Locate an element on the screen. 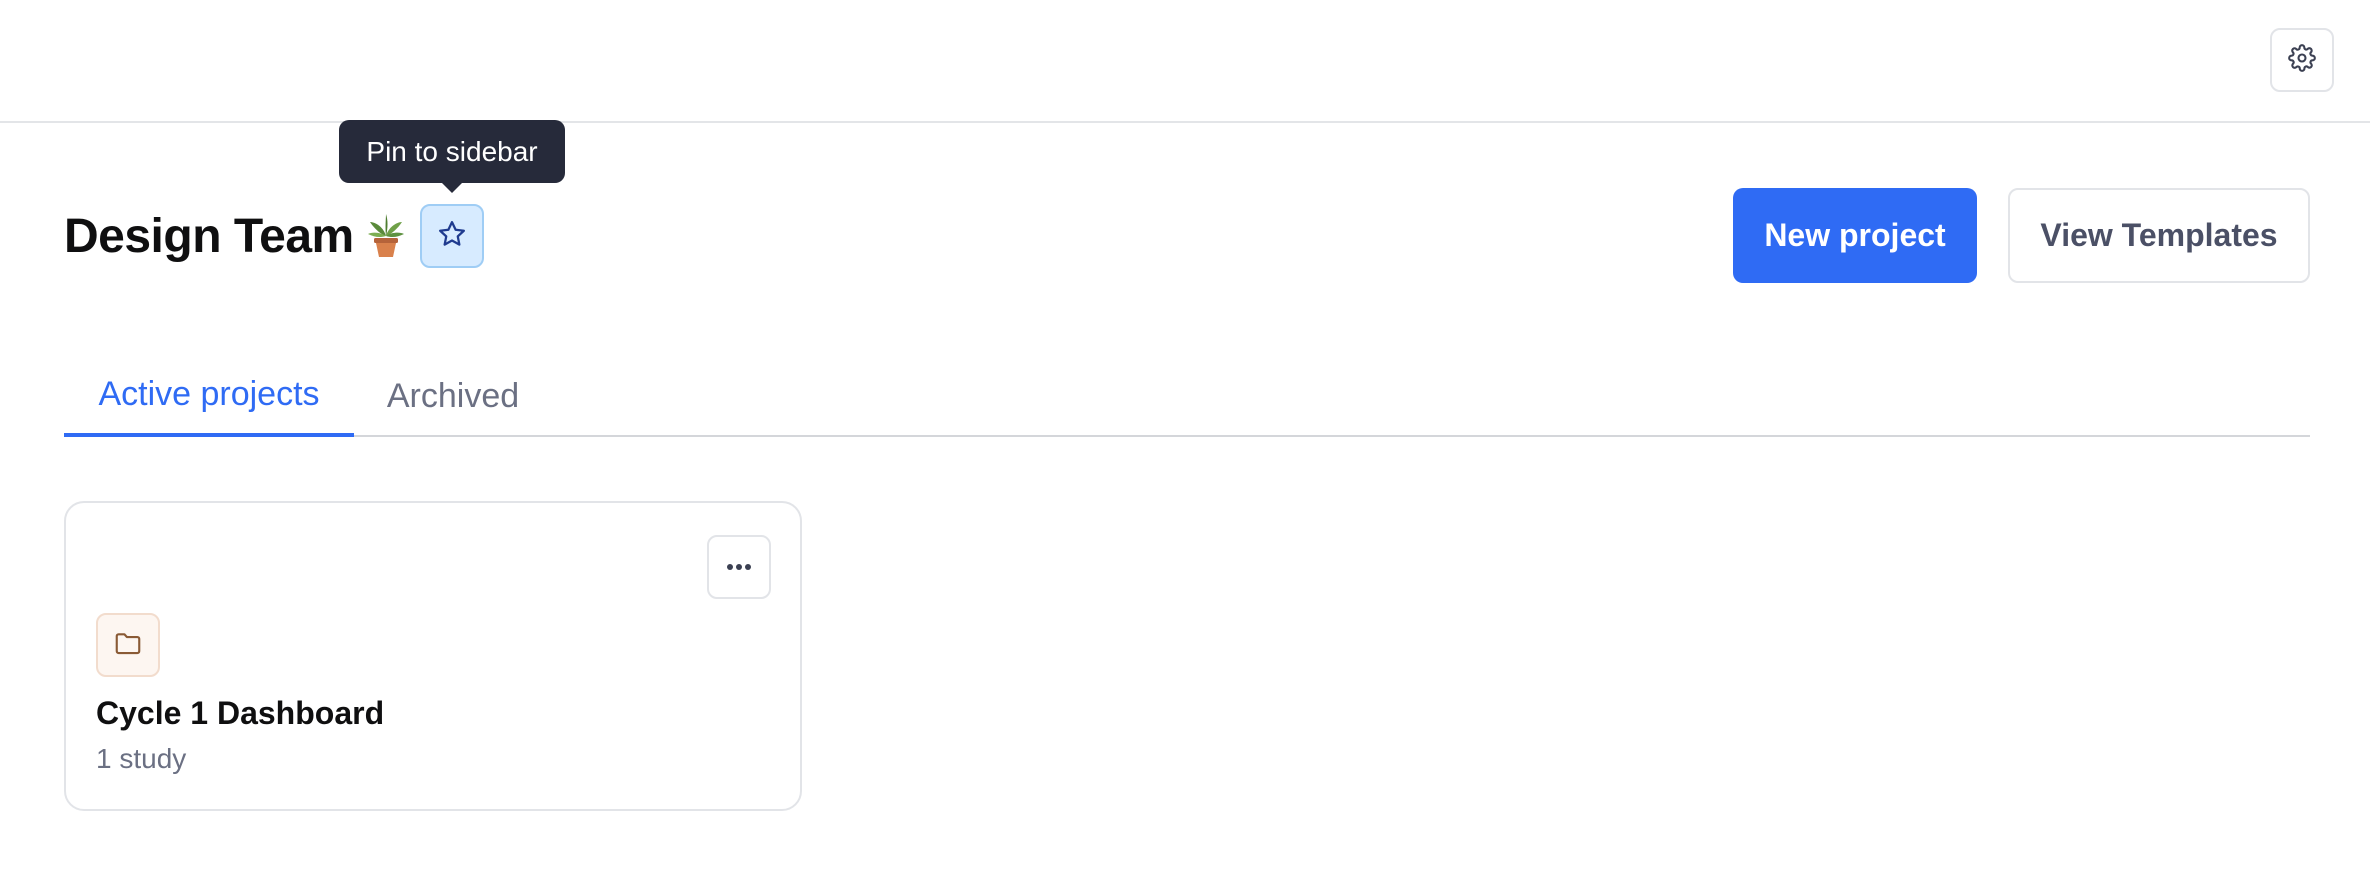 The height and width of the screenshot is (872, 2370). pin-tooltip: Pin to sidebar is located at coordinates (452, 156).